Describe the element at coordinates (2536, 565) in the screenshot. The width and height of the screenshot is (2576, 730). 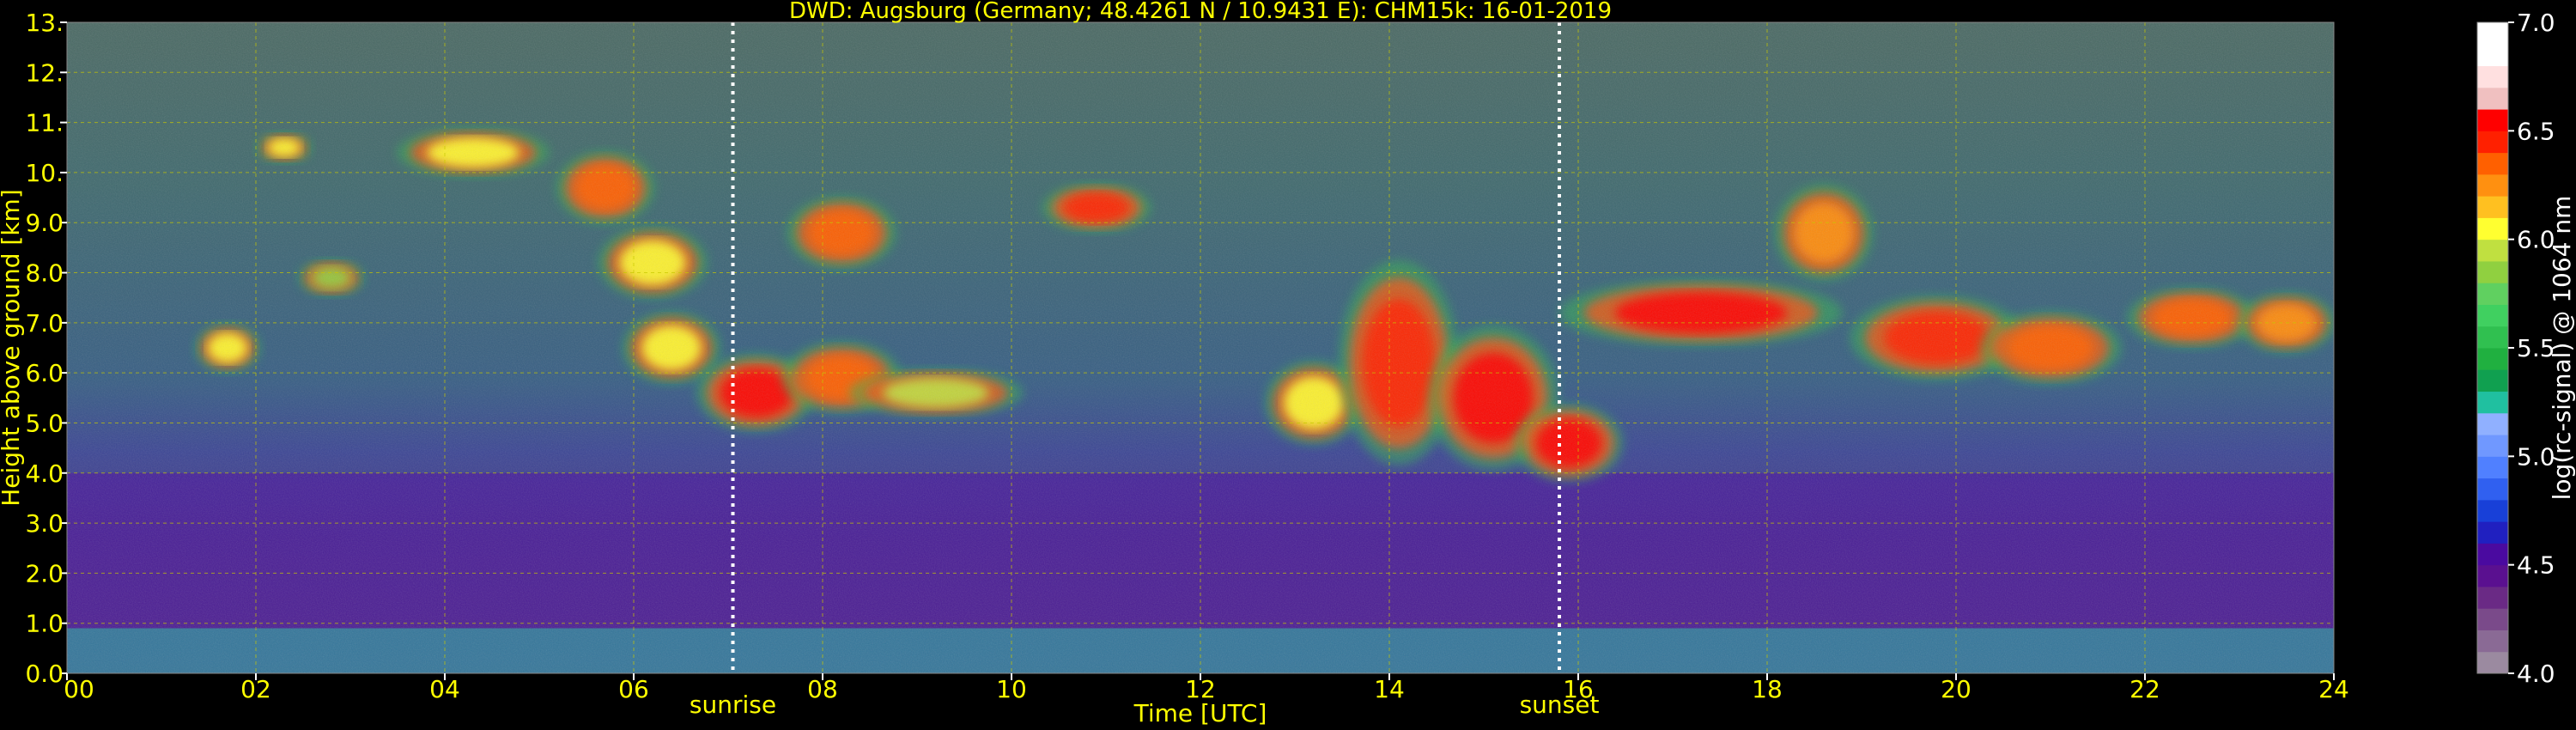
I see `colorbar-tick-label: 4.5` at that location.